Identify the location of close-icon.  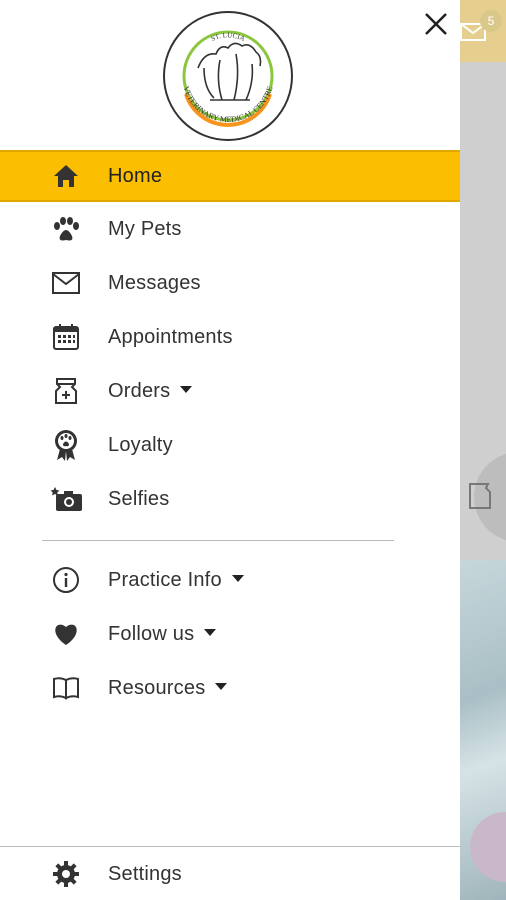
(436, 24).